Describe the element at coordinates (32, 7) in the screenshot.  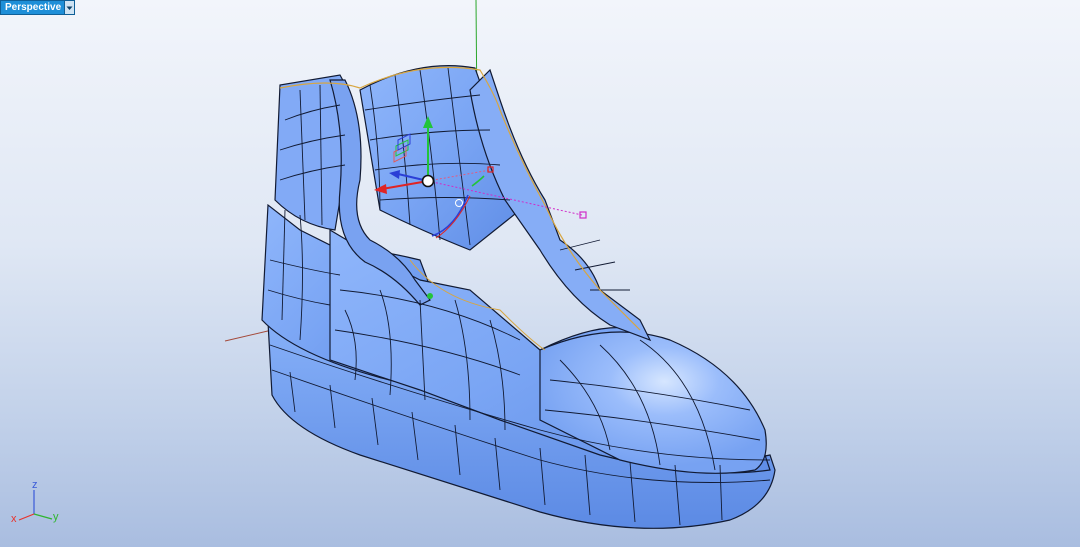
I see `viewport-title: Perspective` at that location.